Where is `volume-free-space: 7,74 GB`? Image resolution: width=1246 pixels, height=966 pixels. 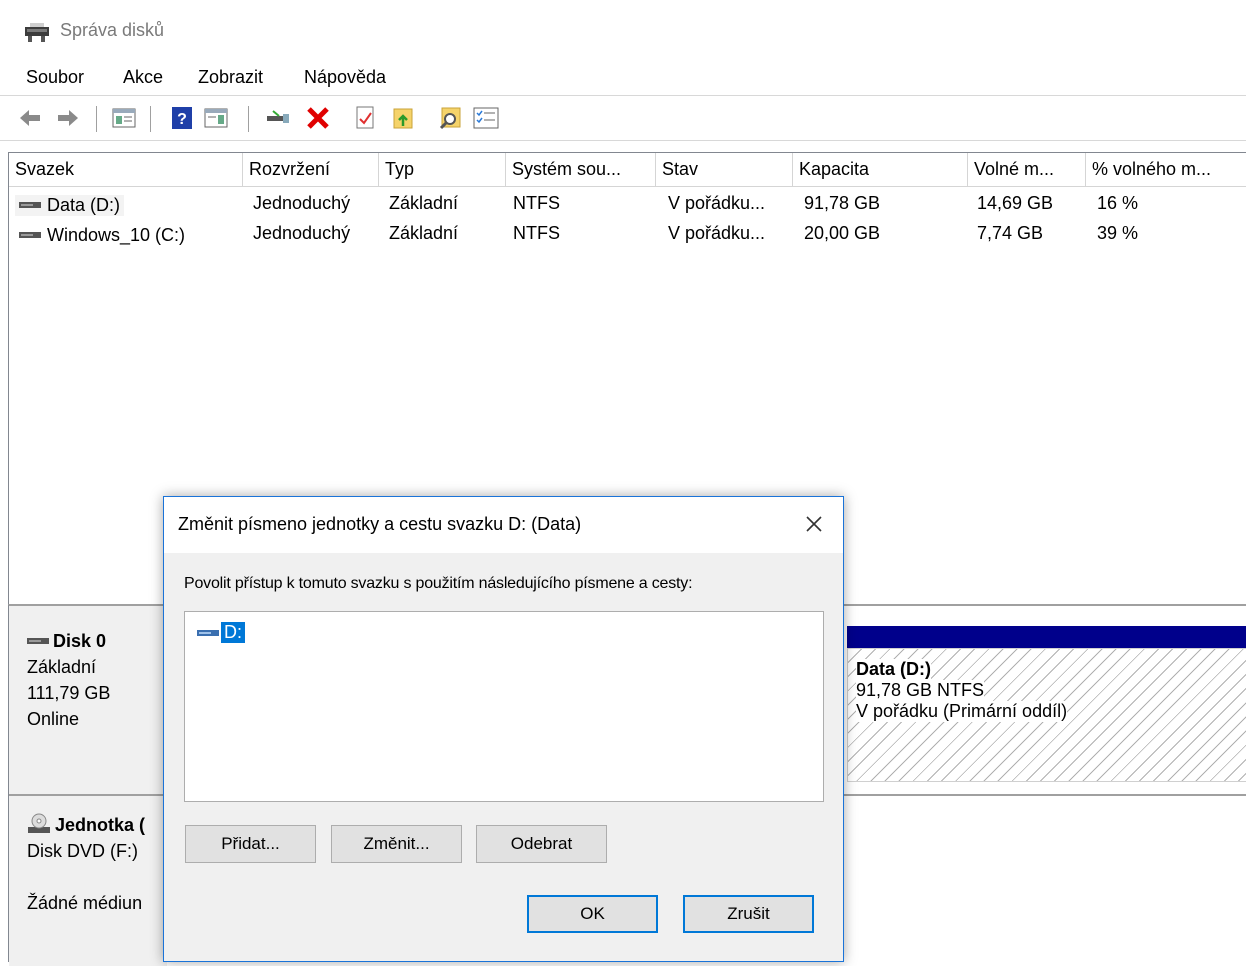
volume-free-space: 7,74 GB is located at coordinates (1010, 233).